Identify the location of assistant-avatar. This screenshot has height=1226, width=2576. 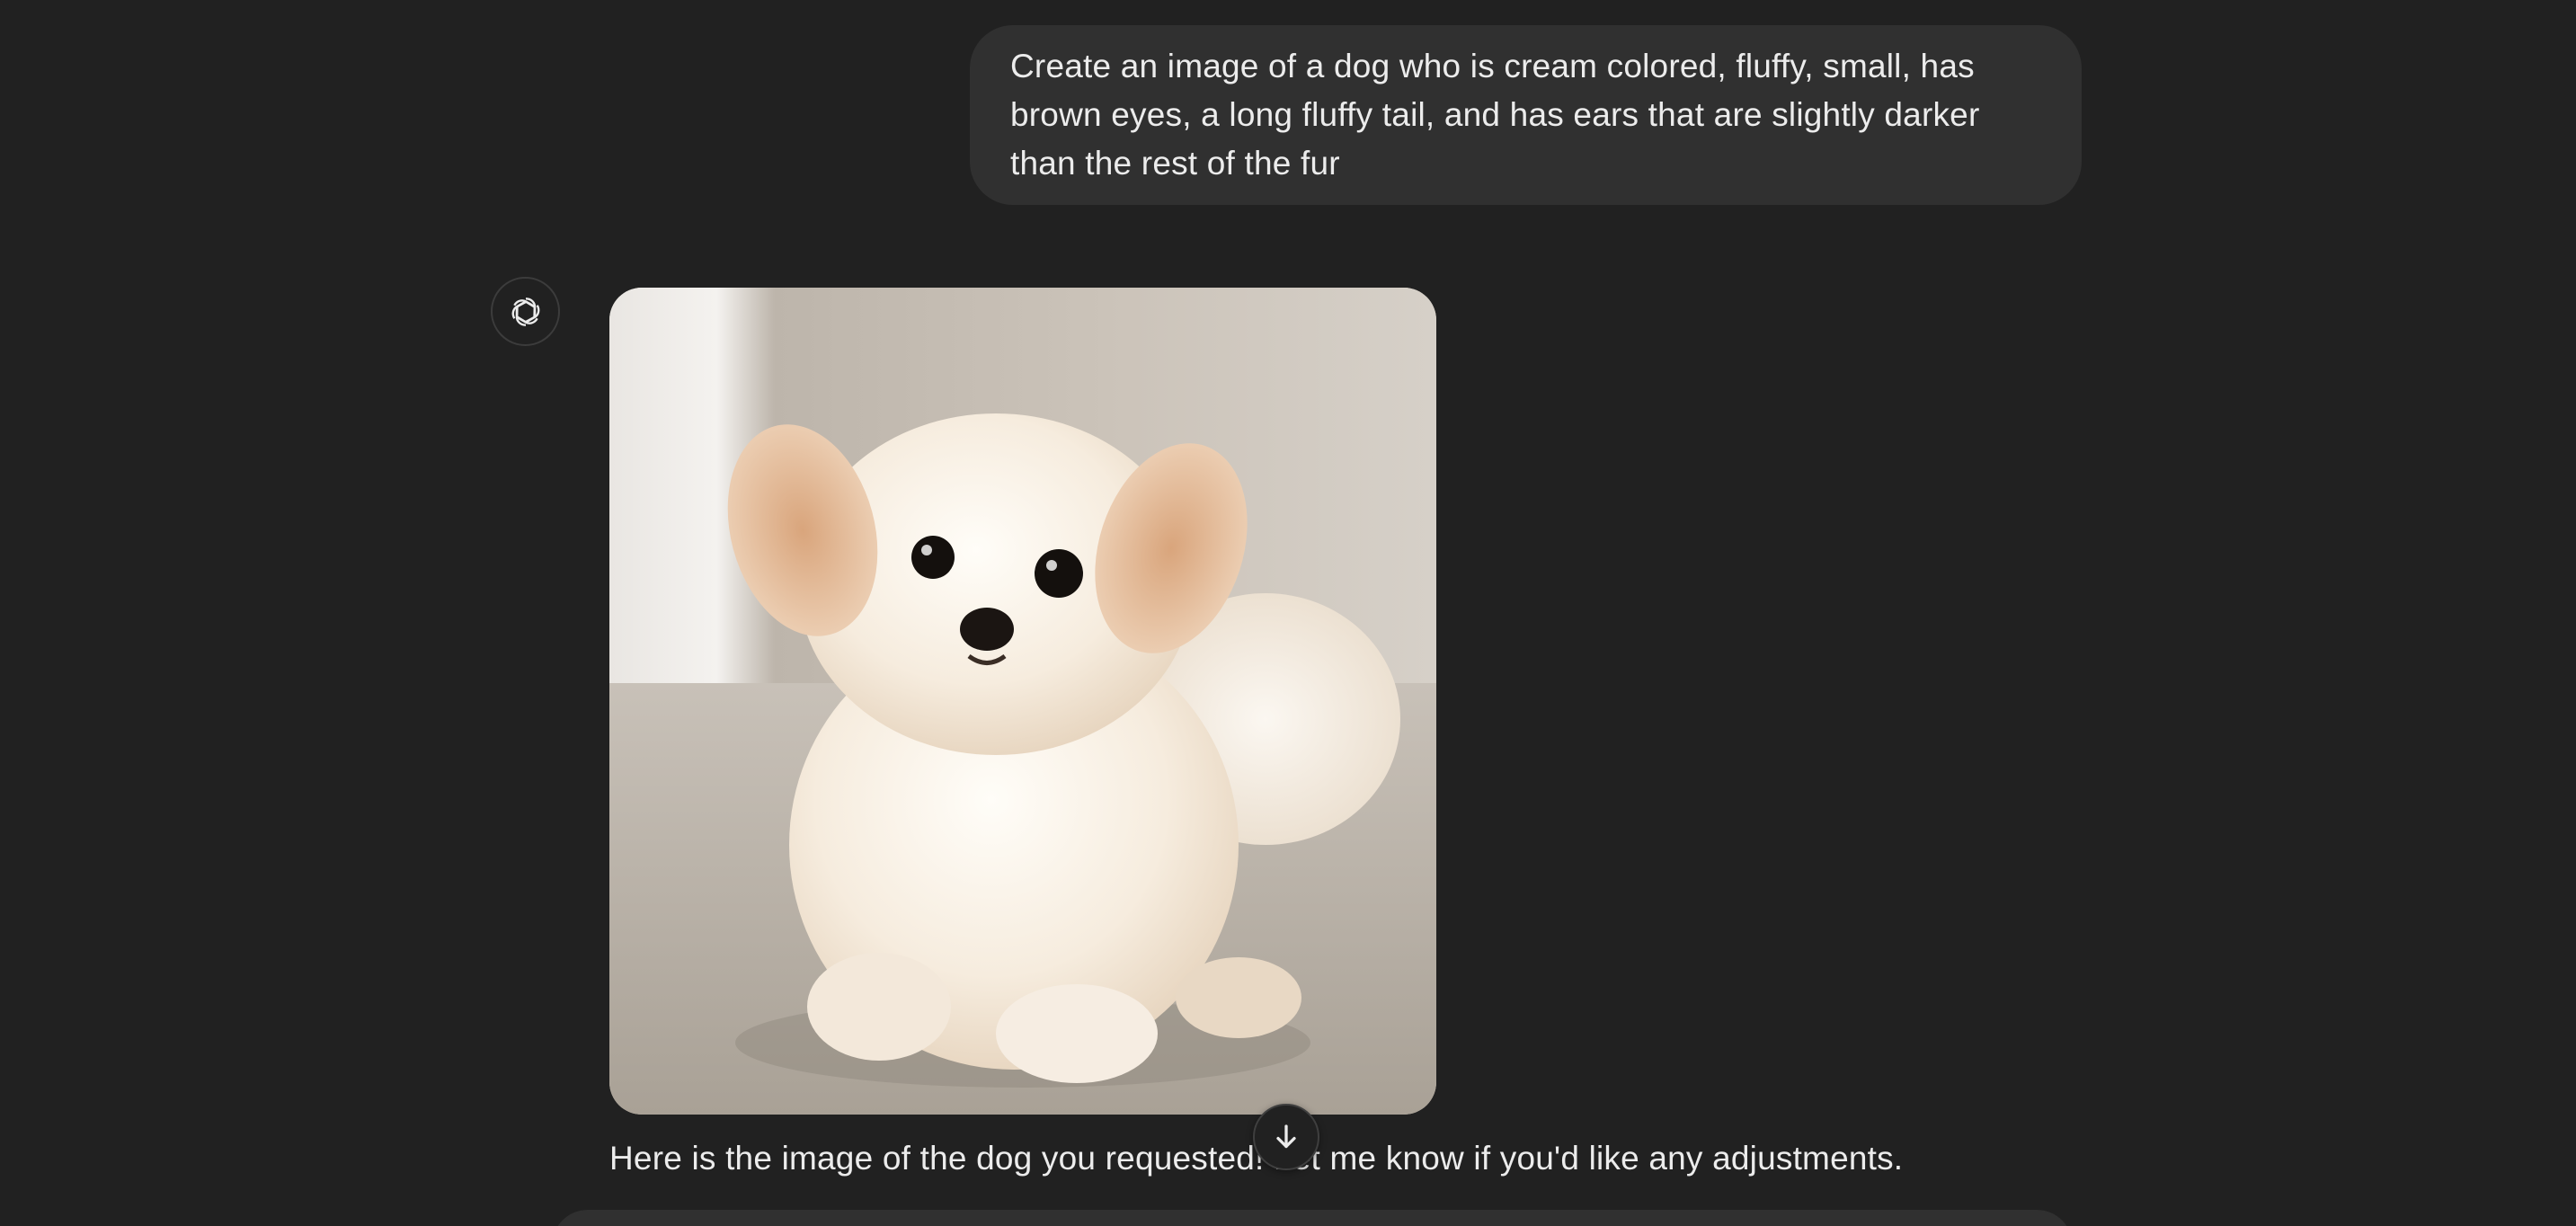
(525, 311).